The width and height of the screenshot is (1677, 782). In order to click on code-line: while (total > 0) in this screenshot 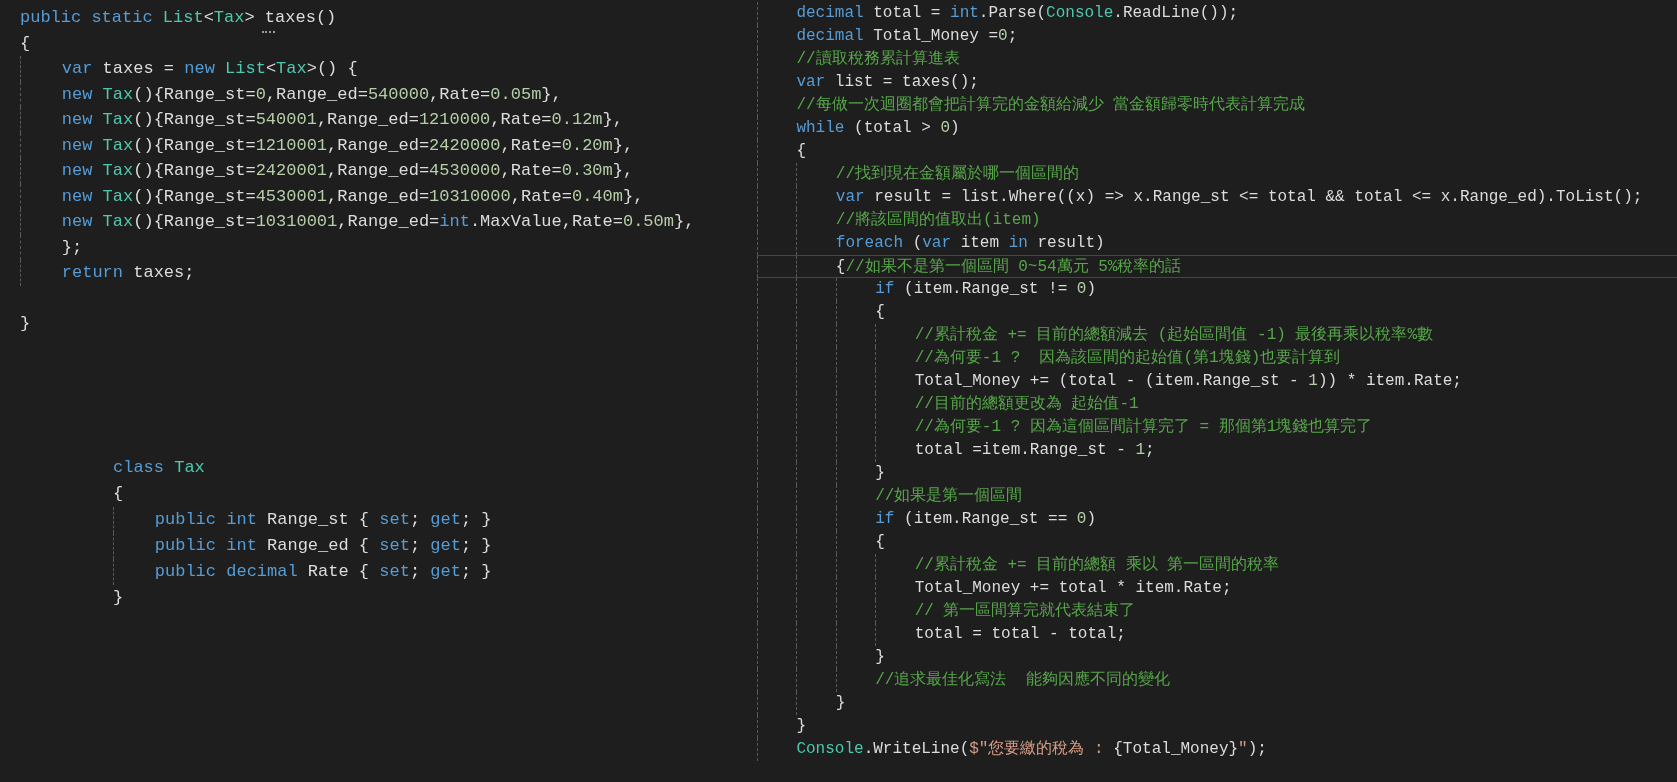, I will do `click(858, 128)`.